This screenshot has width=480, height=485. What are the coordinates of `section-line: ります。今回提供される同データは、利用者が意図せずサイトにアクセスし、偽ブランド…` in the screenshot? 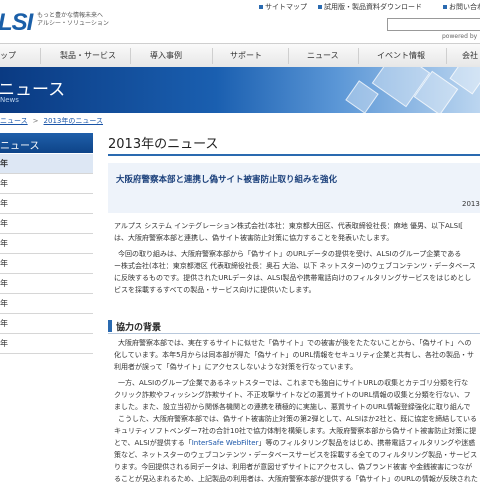 It's located at (293, 467).